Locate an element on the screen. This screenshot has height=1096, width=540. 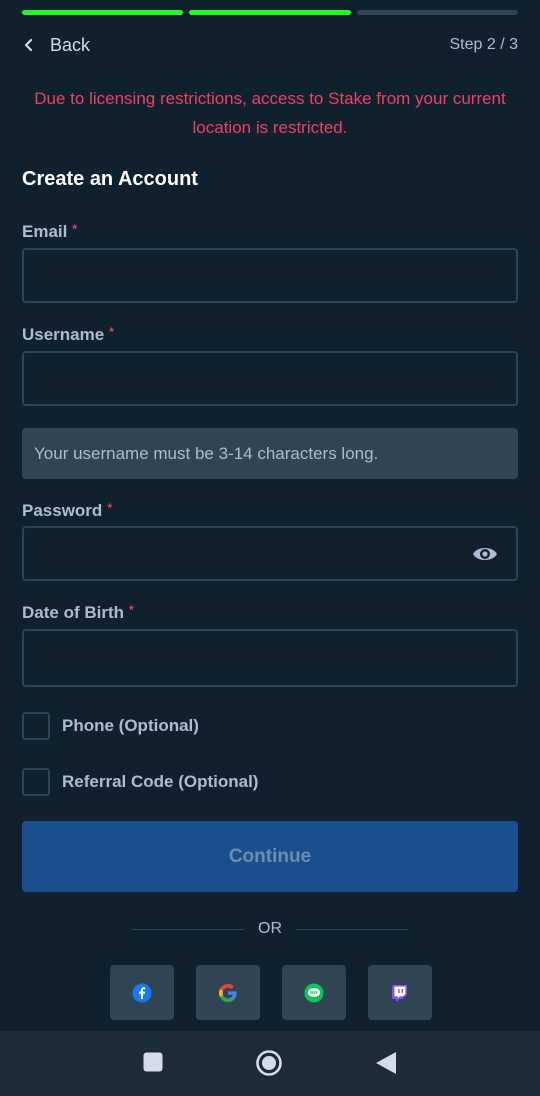
or-divider: OR is located at coordinates (270, 929).